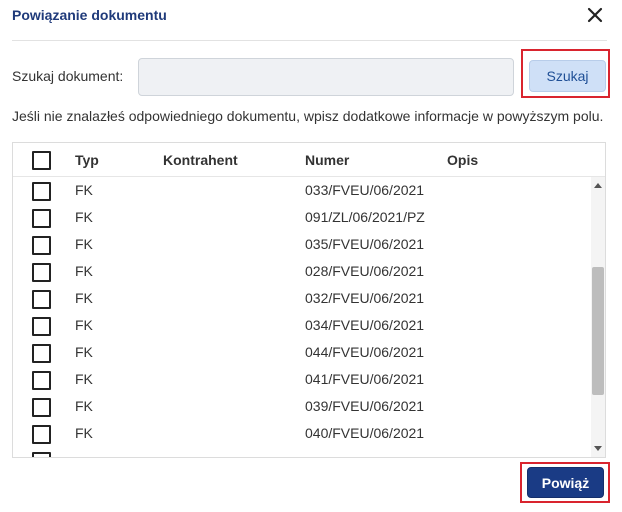 This screenshot has height=512, width=622. Describe the element at coordinates (598, 331) in the screenshot. I see `scrollbar-thumb` at that location.